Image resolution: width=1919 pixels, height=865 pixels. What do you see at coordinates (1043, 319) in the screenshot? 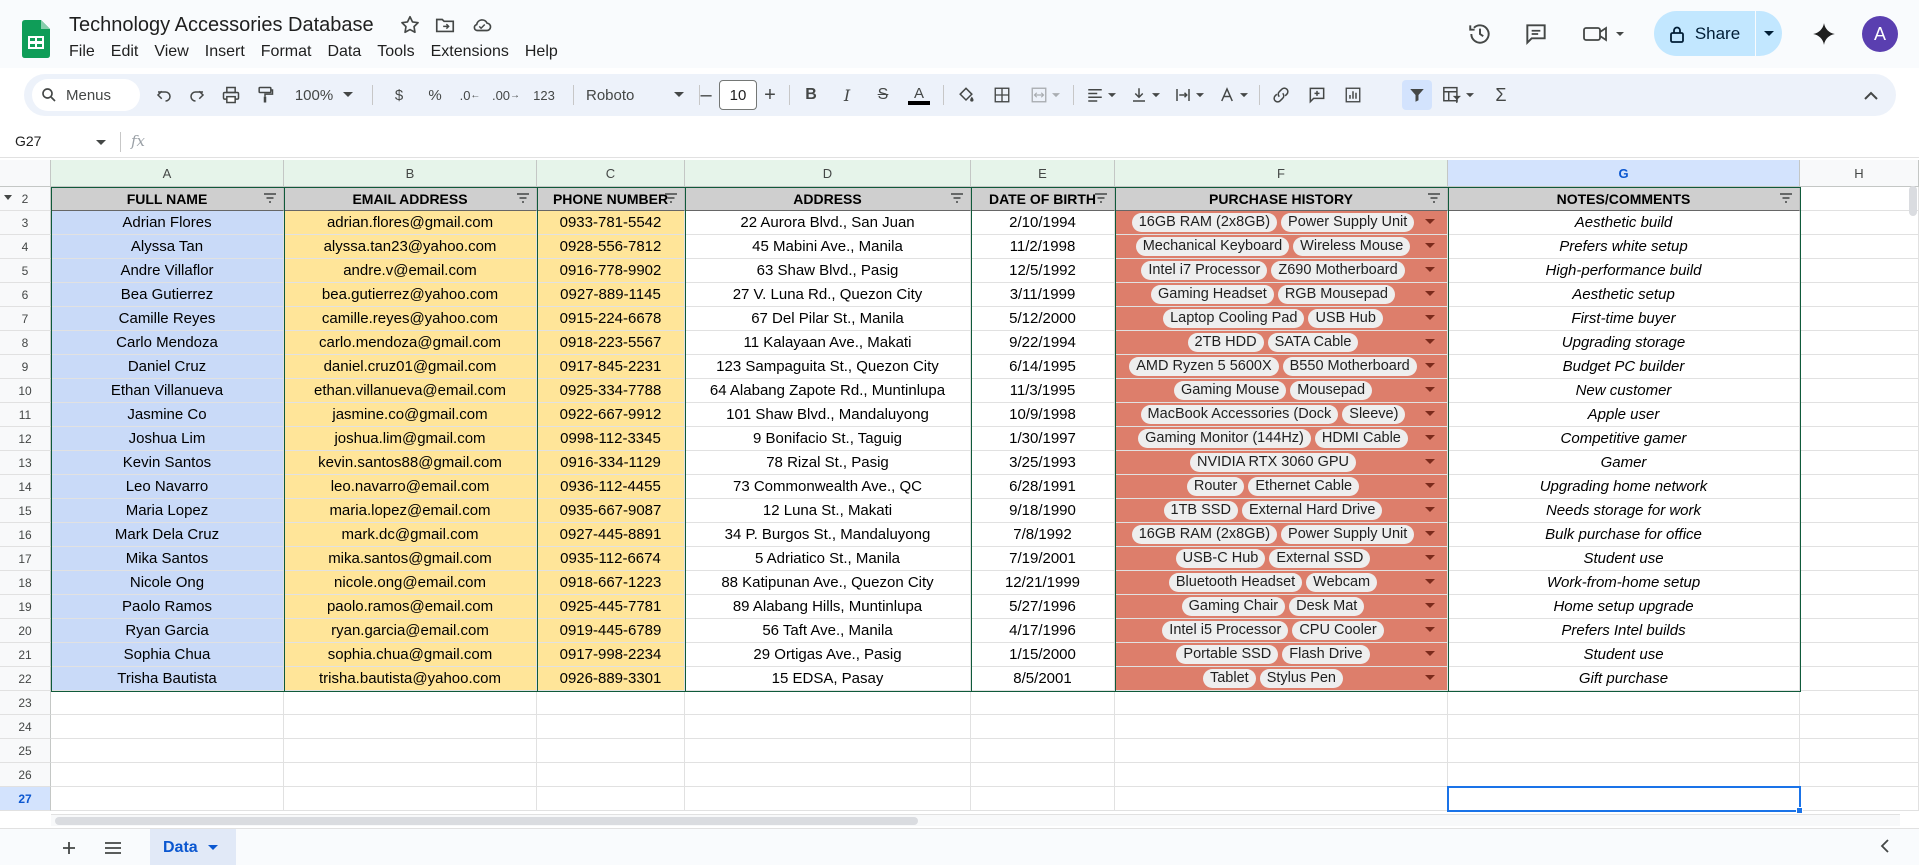
I see `cell-dob: 5/12/2000` at bounding box center [1043, 319].